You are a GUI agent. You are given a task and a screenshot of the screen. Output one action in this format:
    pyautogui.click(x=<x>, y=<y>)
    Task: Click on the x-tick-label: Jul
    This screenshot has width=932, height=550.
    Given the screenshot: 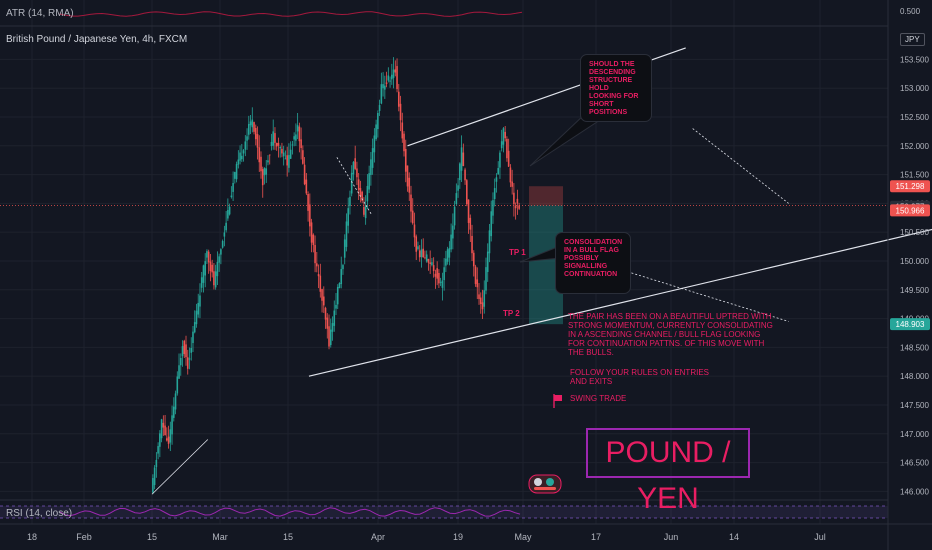 What is the action you would take?
    pyautogui.click(x=820, y=537)
    